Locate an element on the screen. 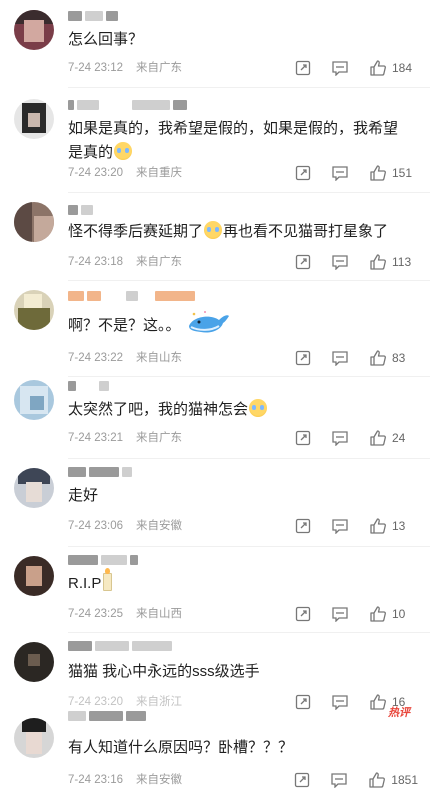  like-count: 24 is located at coordinates (399, 438).